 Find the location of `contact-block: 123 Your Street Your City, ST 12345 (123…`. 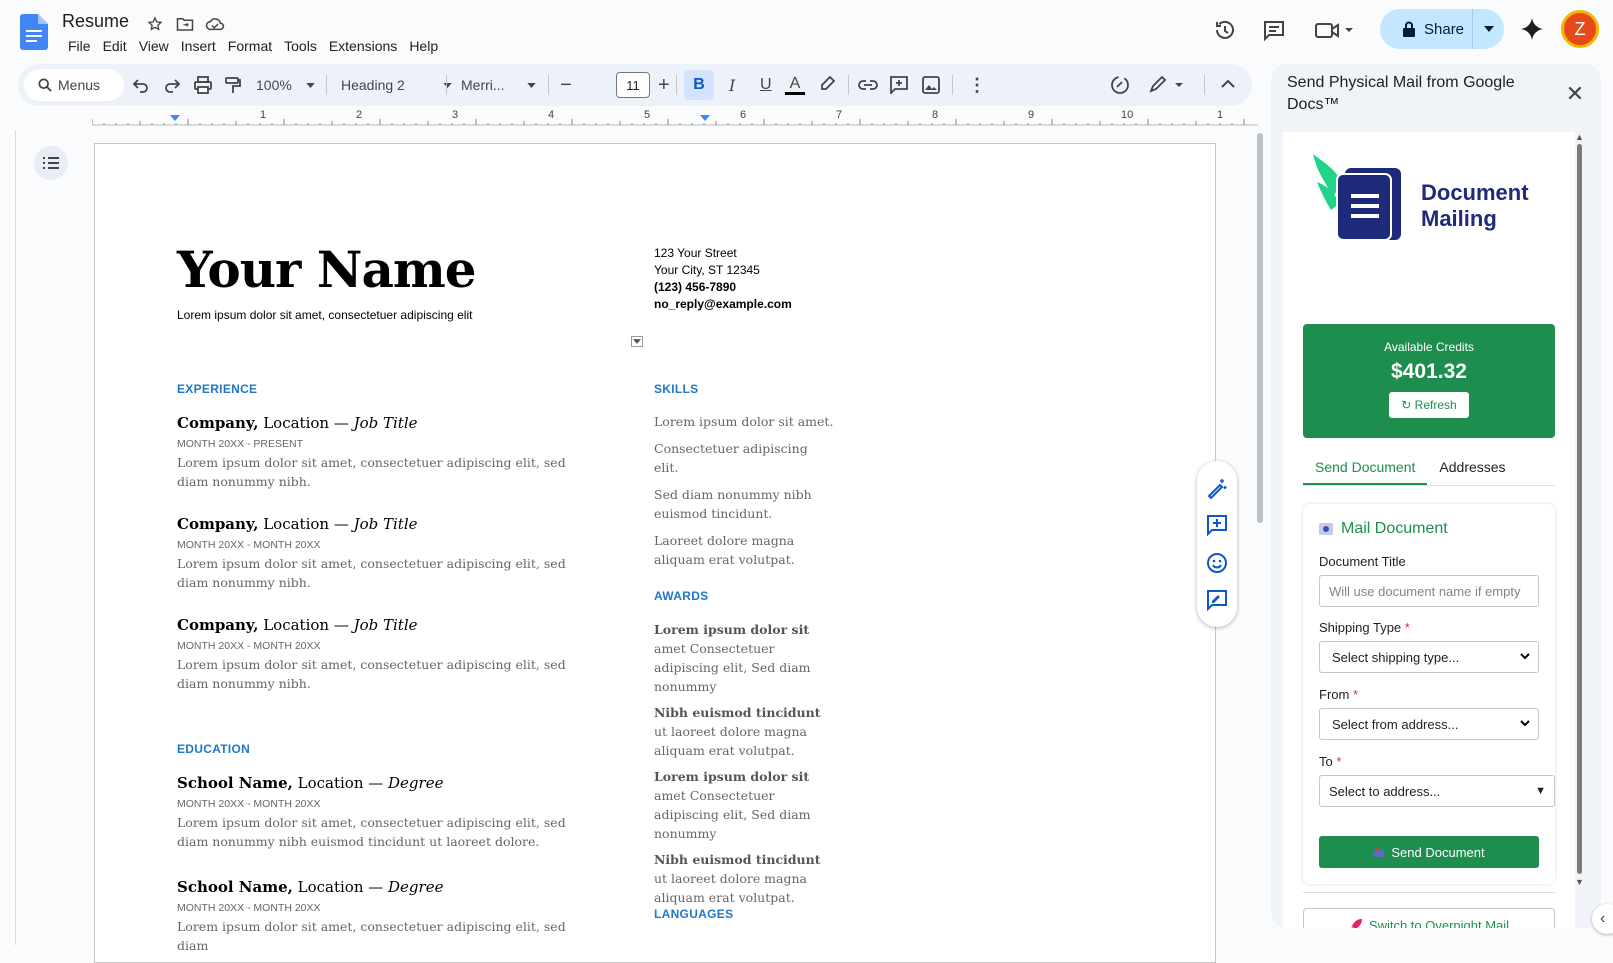

contact-block: 123 Your Street Your City, ST 12345 (123… is located at coordinates (723, 279).